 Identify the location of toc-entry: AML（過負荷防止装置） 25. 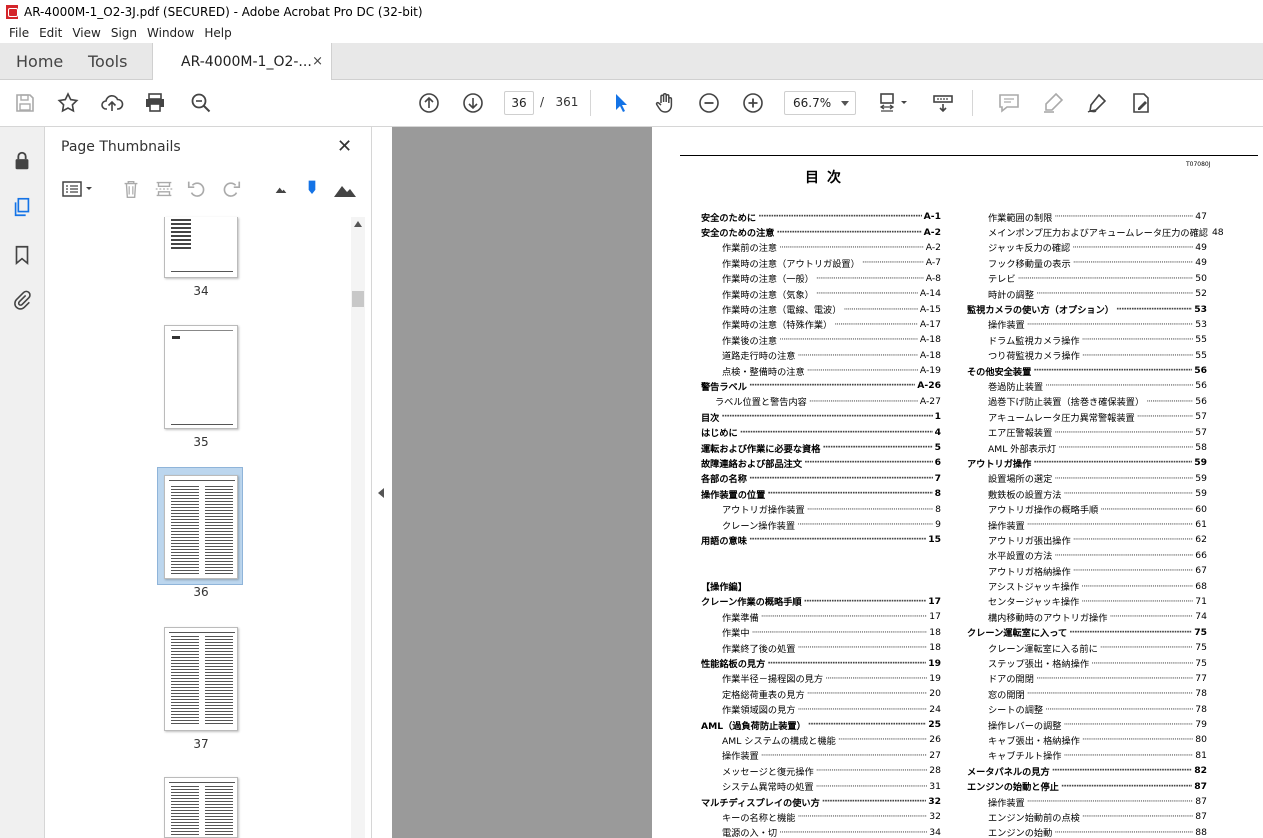
(821, 724).